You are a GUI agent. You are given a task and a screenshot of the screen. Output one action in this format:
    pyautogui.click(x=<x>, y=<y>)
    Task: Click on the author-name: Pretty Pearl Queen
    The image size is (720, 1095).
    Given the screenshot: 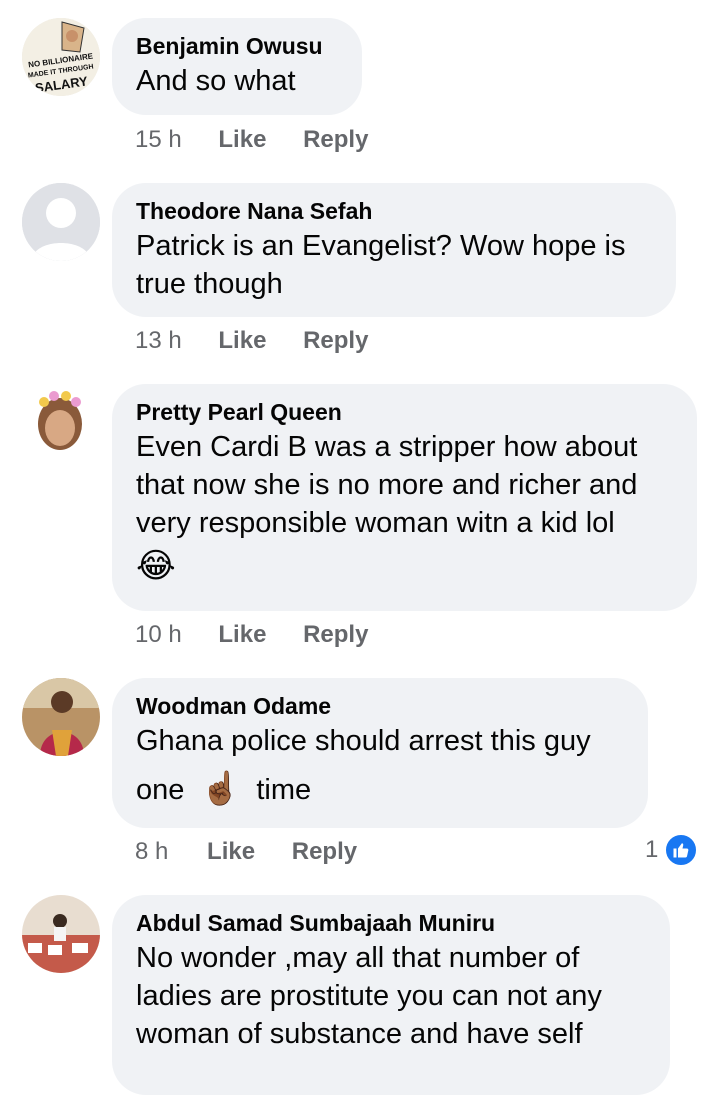 What is the action you would take?
    pyautogui.click(x=404, y=412)
    